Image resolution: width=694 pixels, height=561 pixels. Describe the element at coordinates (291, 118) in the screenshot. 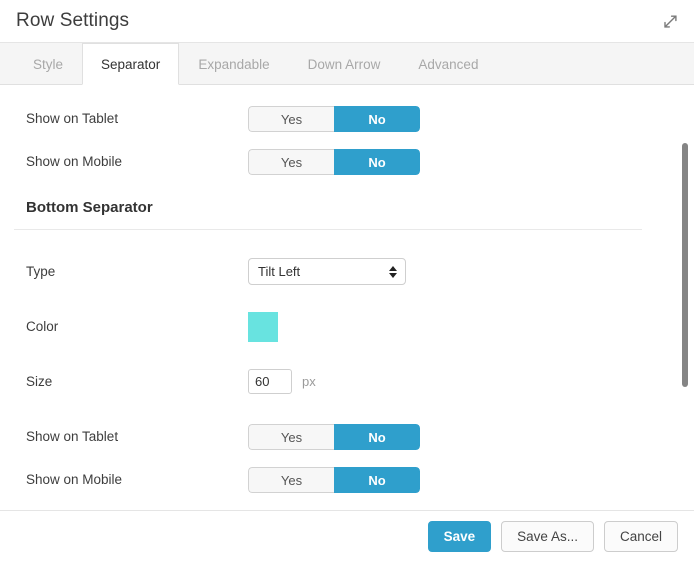

I see `toggle-yes-tablet-top: Yes` at that location.